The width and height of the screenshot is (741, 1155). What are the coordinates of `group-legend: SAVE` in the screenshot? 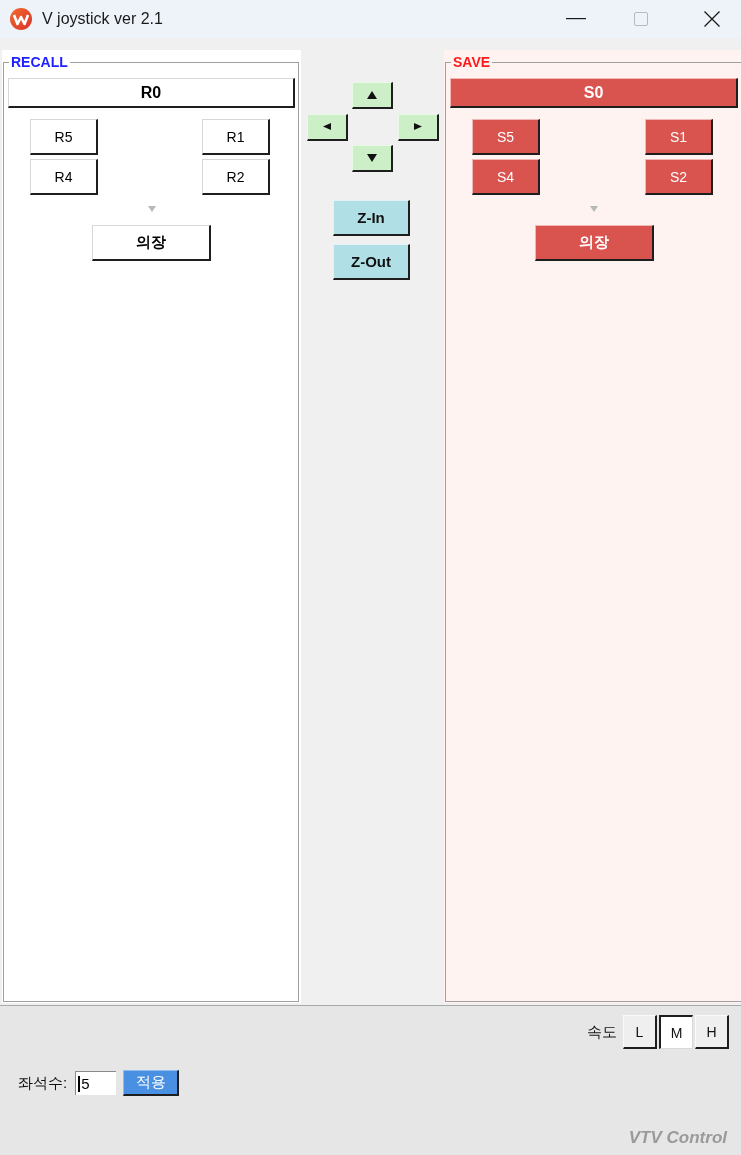 It's located at (472, 62).